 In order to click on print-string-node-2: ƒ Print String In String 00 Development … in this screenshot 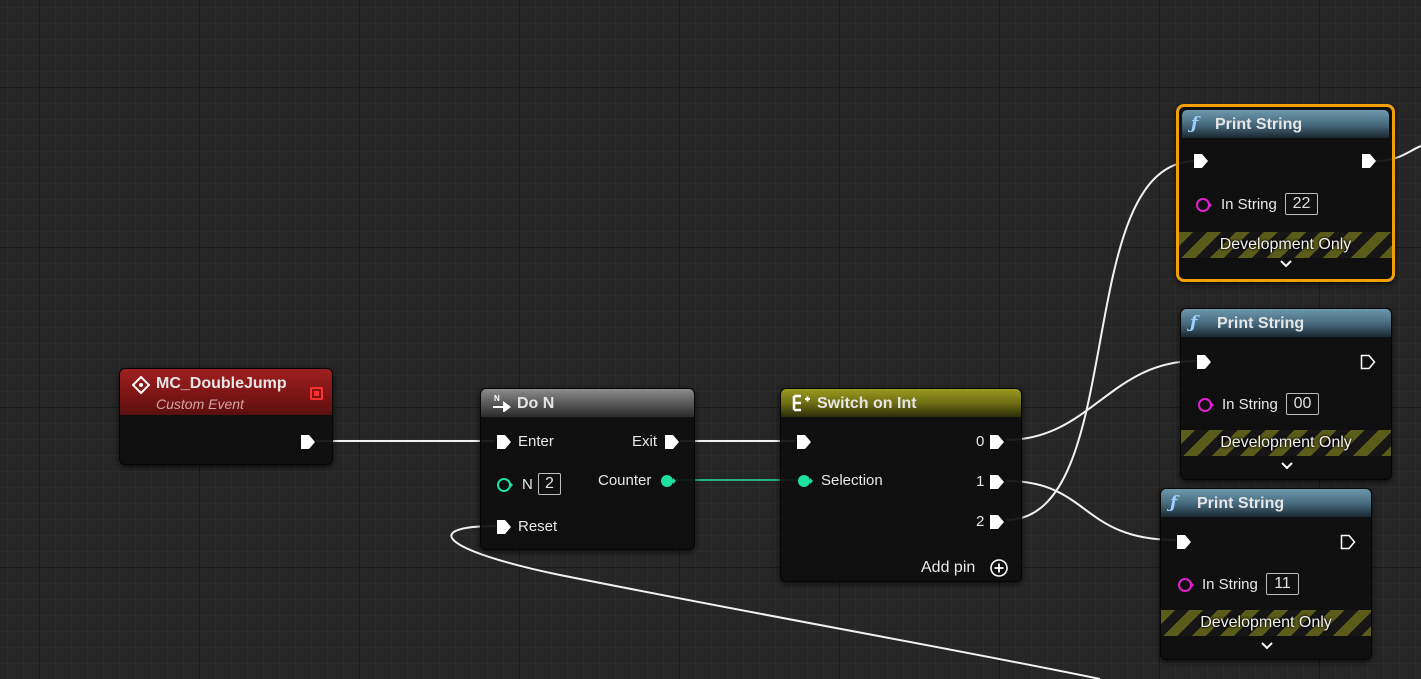, I will do `click(1286, 394)`.